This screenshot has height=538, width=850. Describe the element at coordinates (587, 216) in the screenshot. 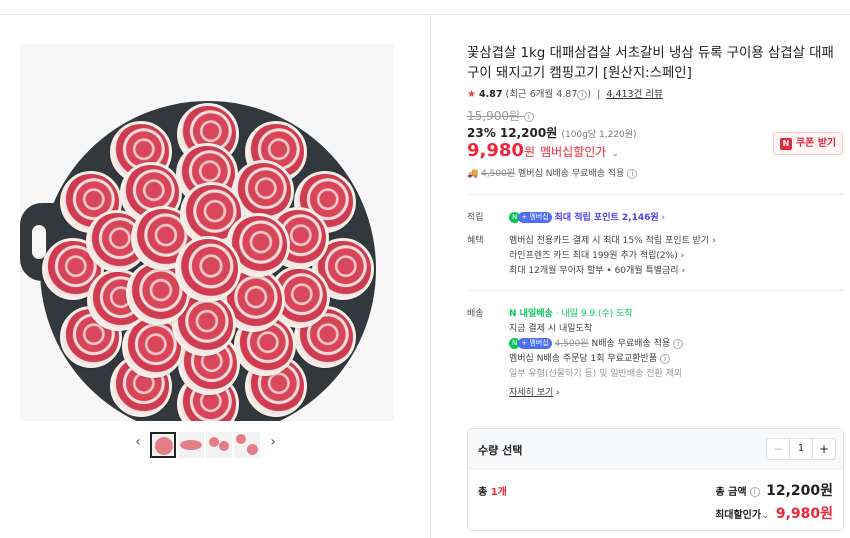

I see `points-row: N + 멤버십 최대 적립 포인트 2,146원 ›` at that location.